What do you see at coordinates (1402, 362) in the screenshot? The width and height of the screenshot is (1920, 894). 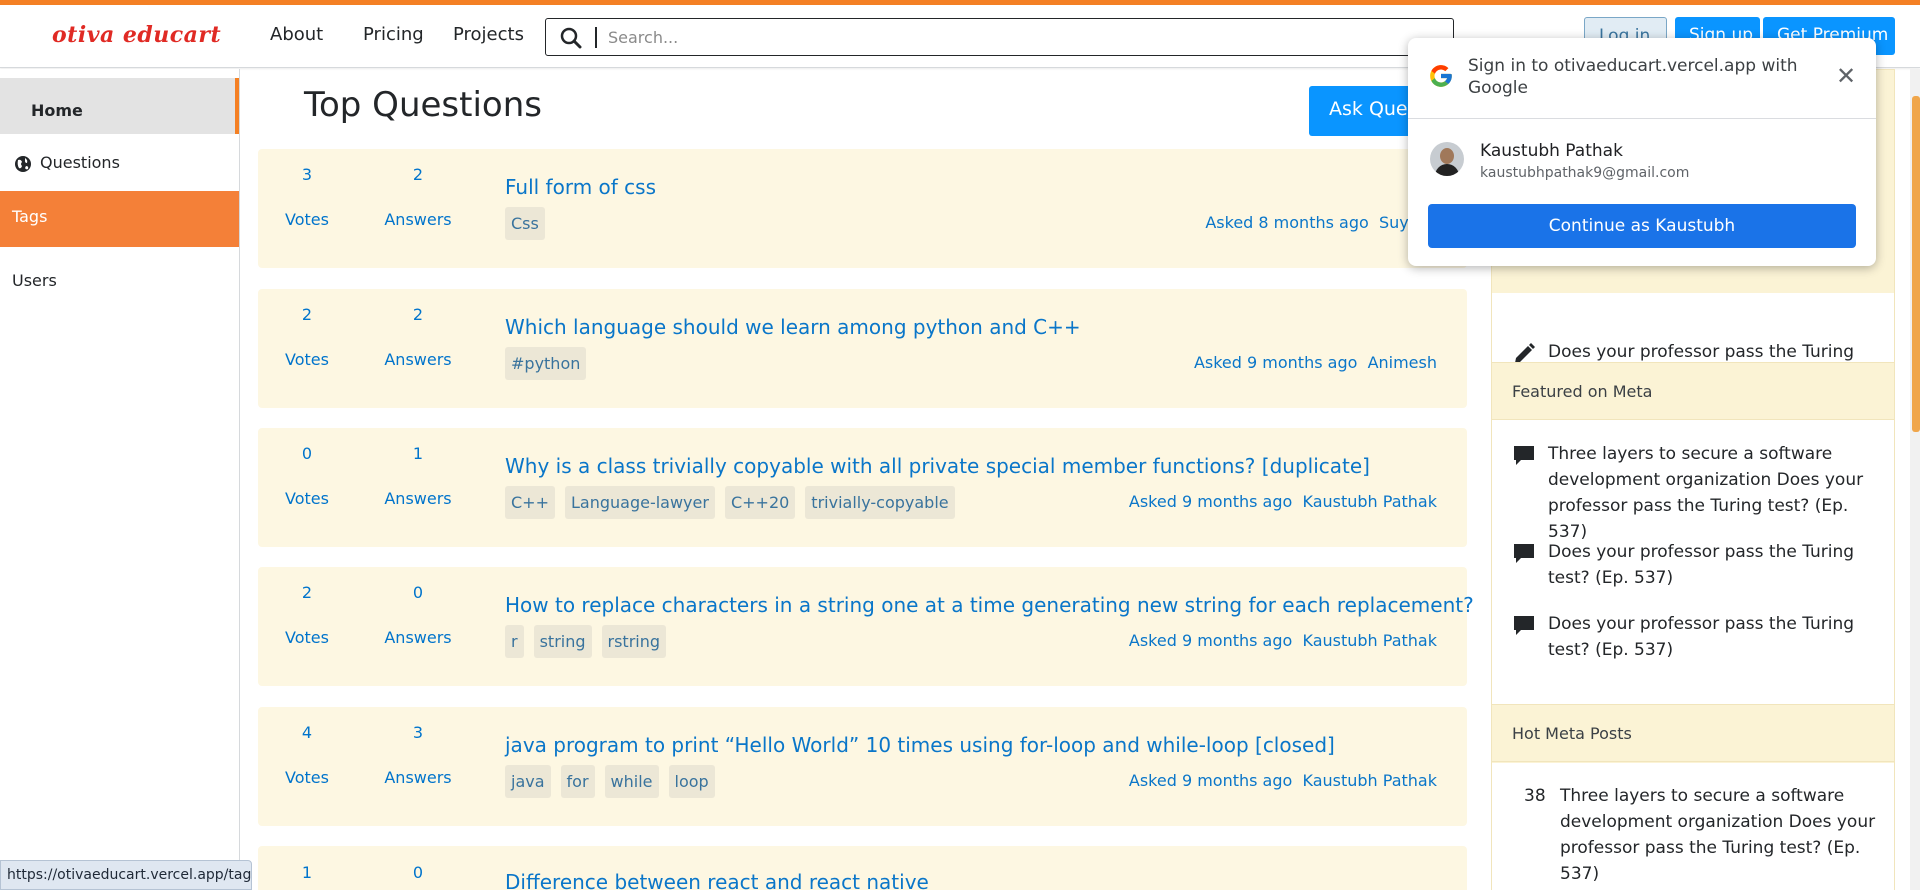 I see `author-link: Animesh` at bounding box center [1402, 362].